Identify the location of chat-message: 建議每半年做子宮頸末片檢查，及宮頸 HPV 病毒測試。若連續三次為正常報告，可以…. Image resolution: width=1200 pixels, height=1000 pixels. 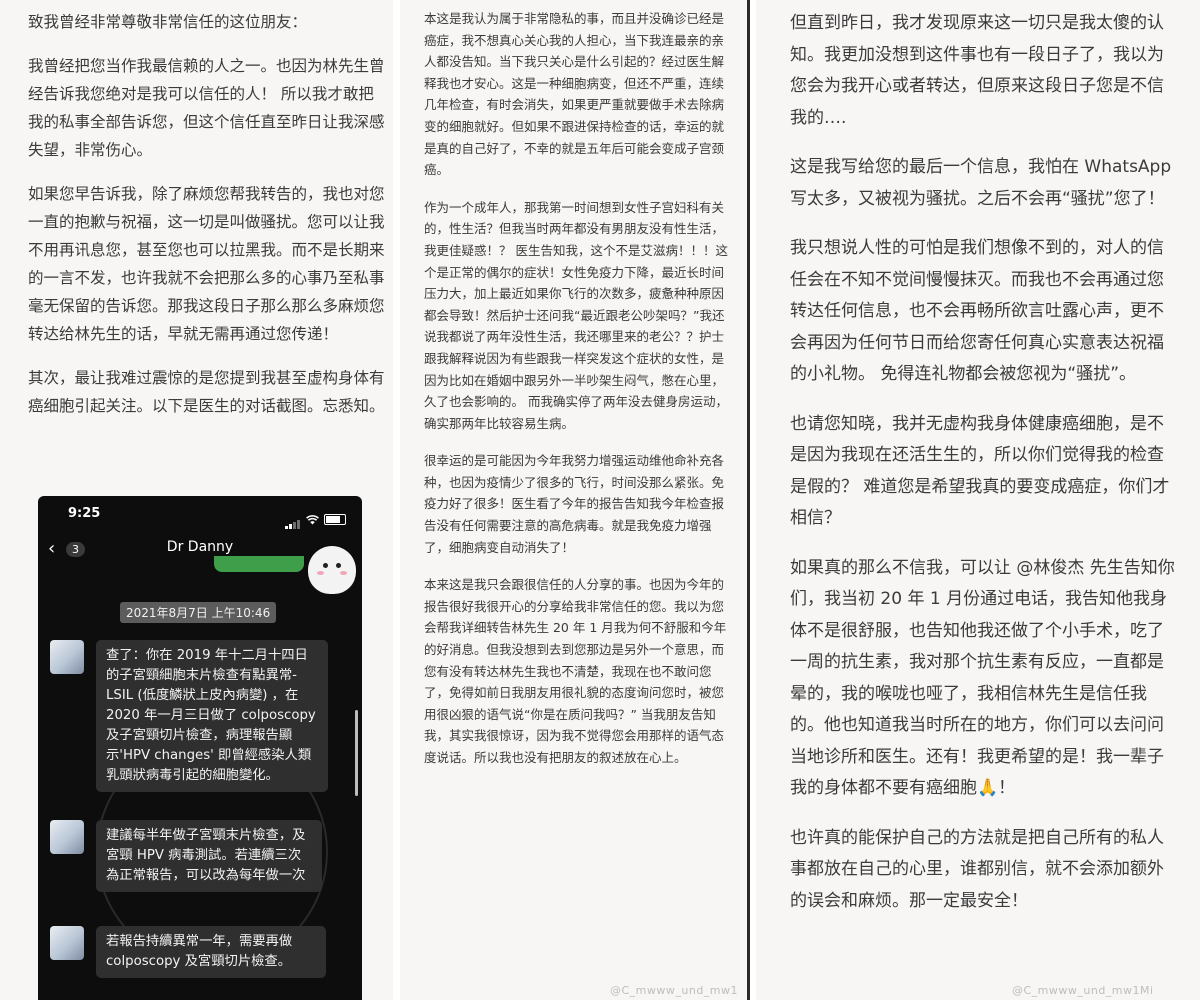
(209, 856).